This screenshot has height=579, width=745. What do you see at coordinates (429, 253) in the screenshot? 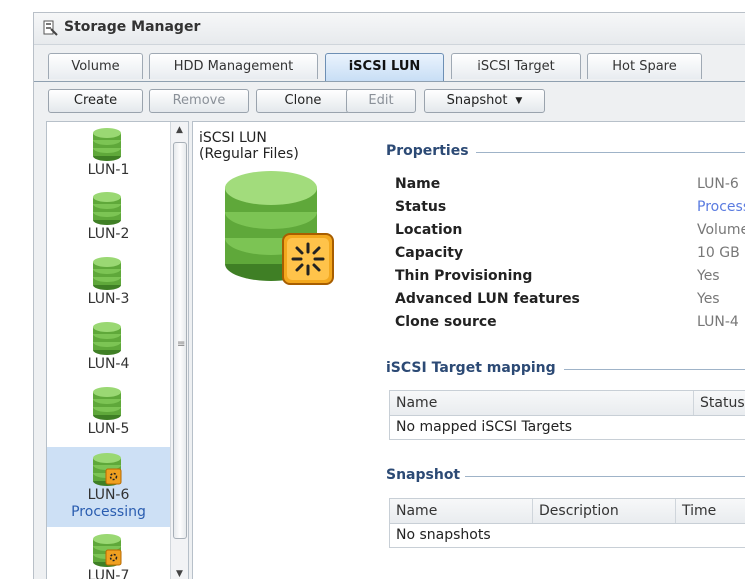
I see `prop-label-capacity: Capacity` at bounding box center [429, 253].